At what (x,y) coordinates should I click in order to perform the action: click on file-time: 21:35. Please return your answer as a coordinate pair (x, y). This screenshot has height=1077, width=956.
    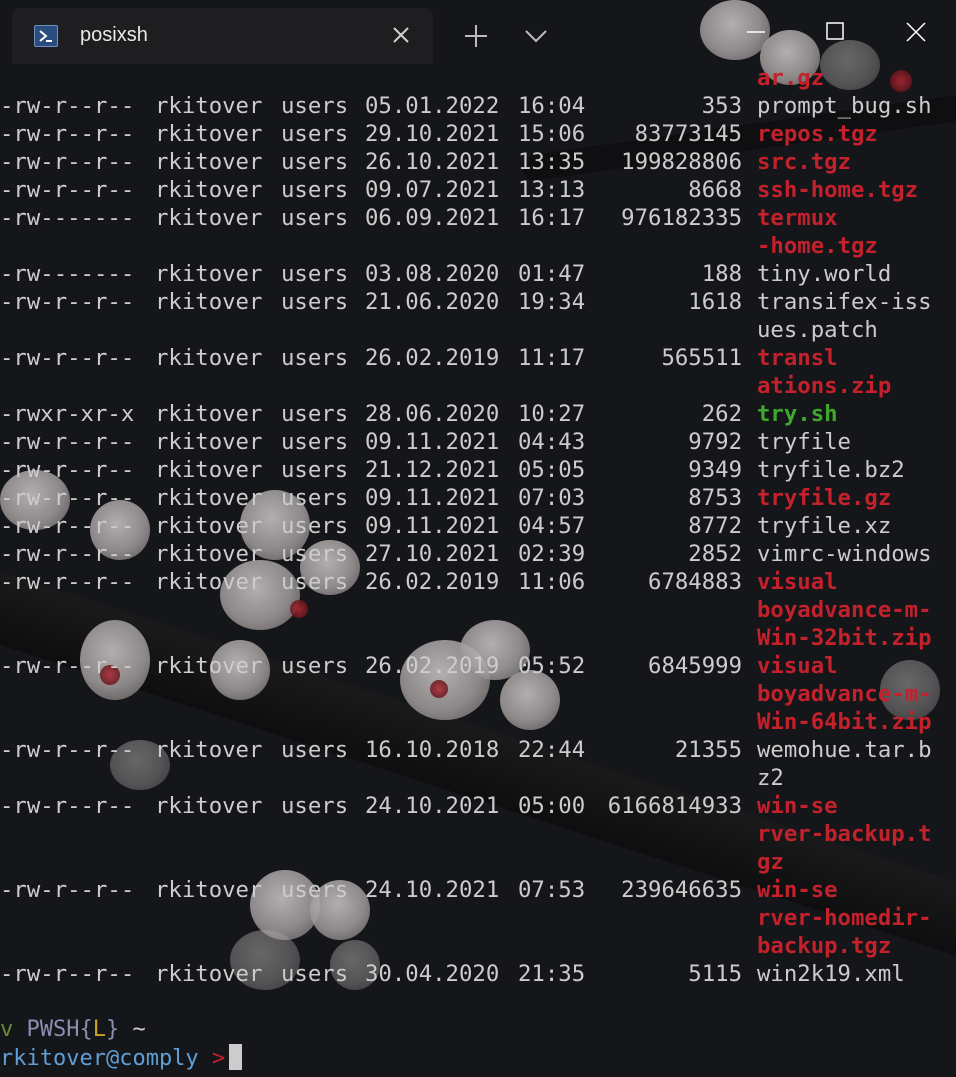
    Looking at the image, I should click on (552, 974).